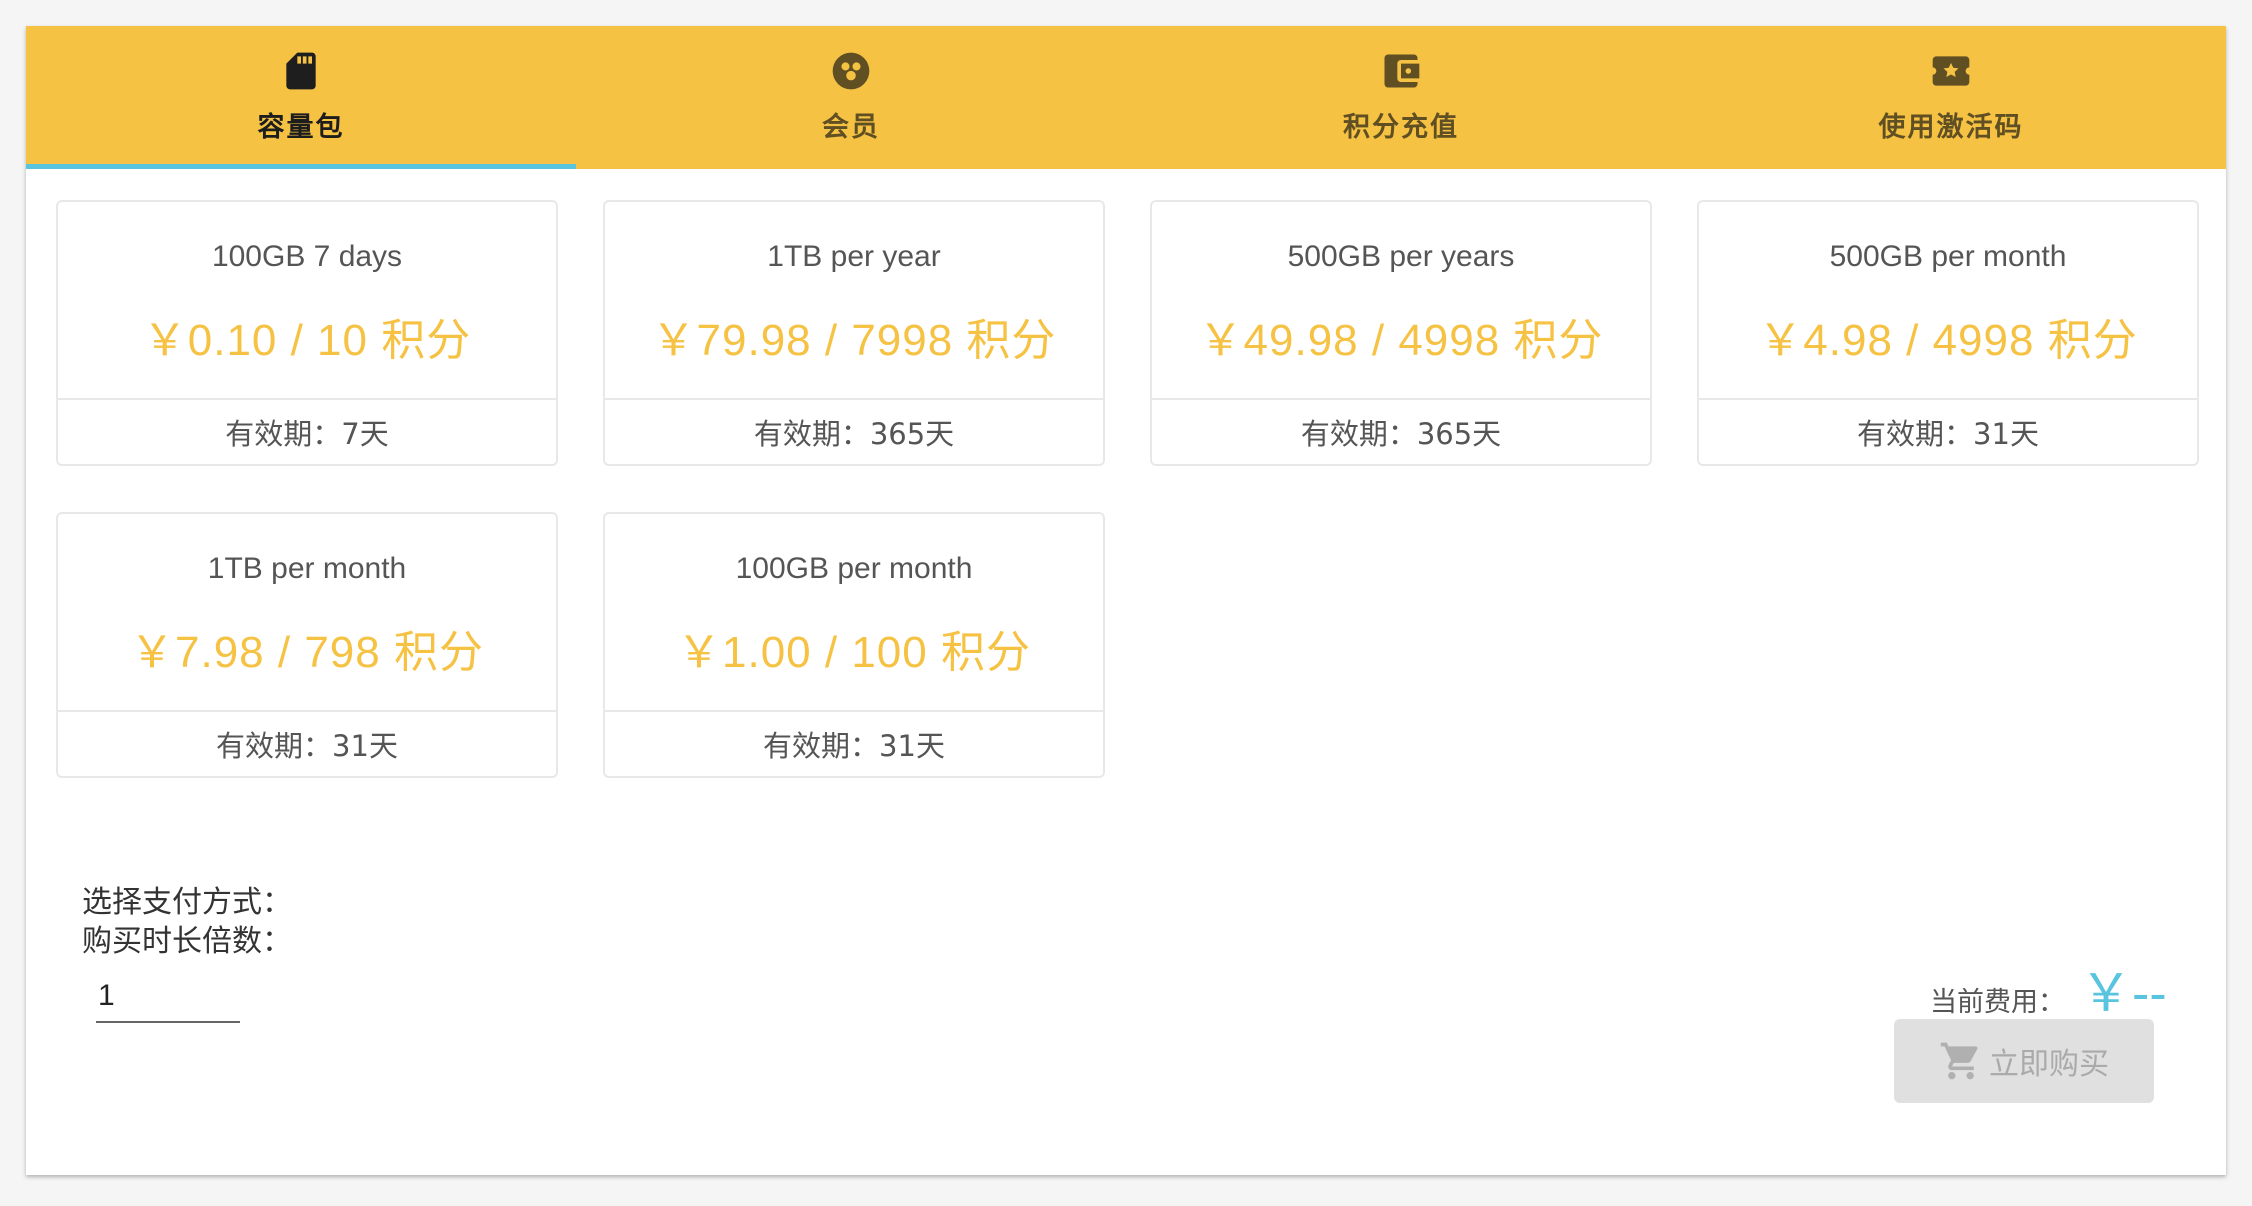  I want to click on tab-bar: 容量包 会员 积分充值 使用激活码, so click(1126, 97).